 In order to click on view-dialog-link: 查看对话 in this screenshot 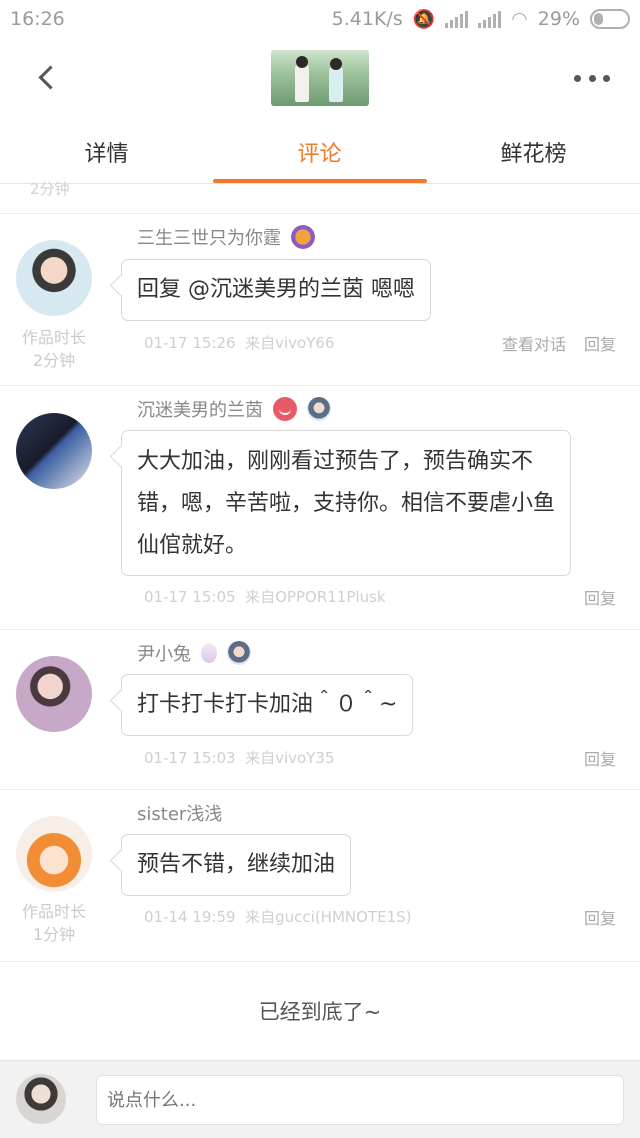, I will do `click(534, 343)`.